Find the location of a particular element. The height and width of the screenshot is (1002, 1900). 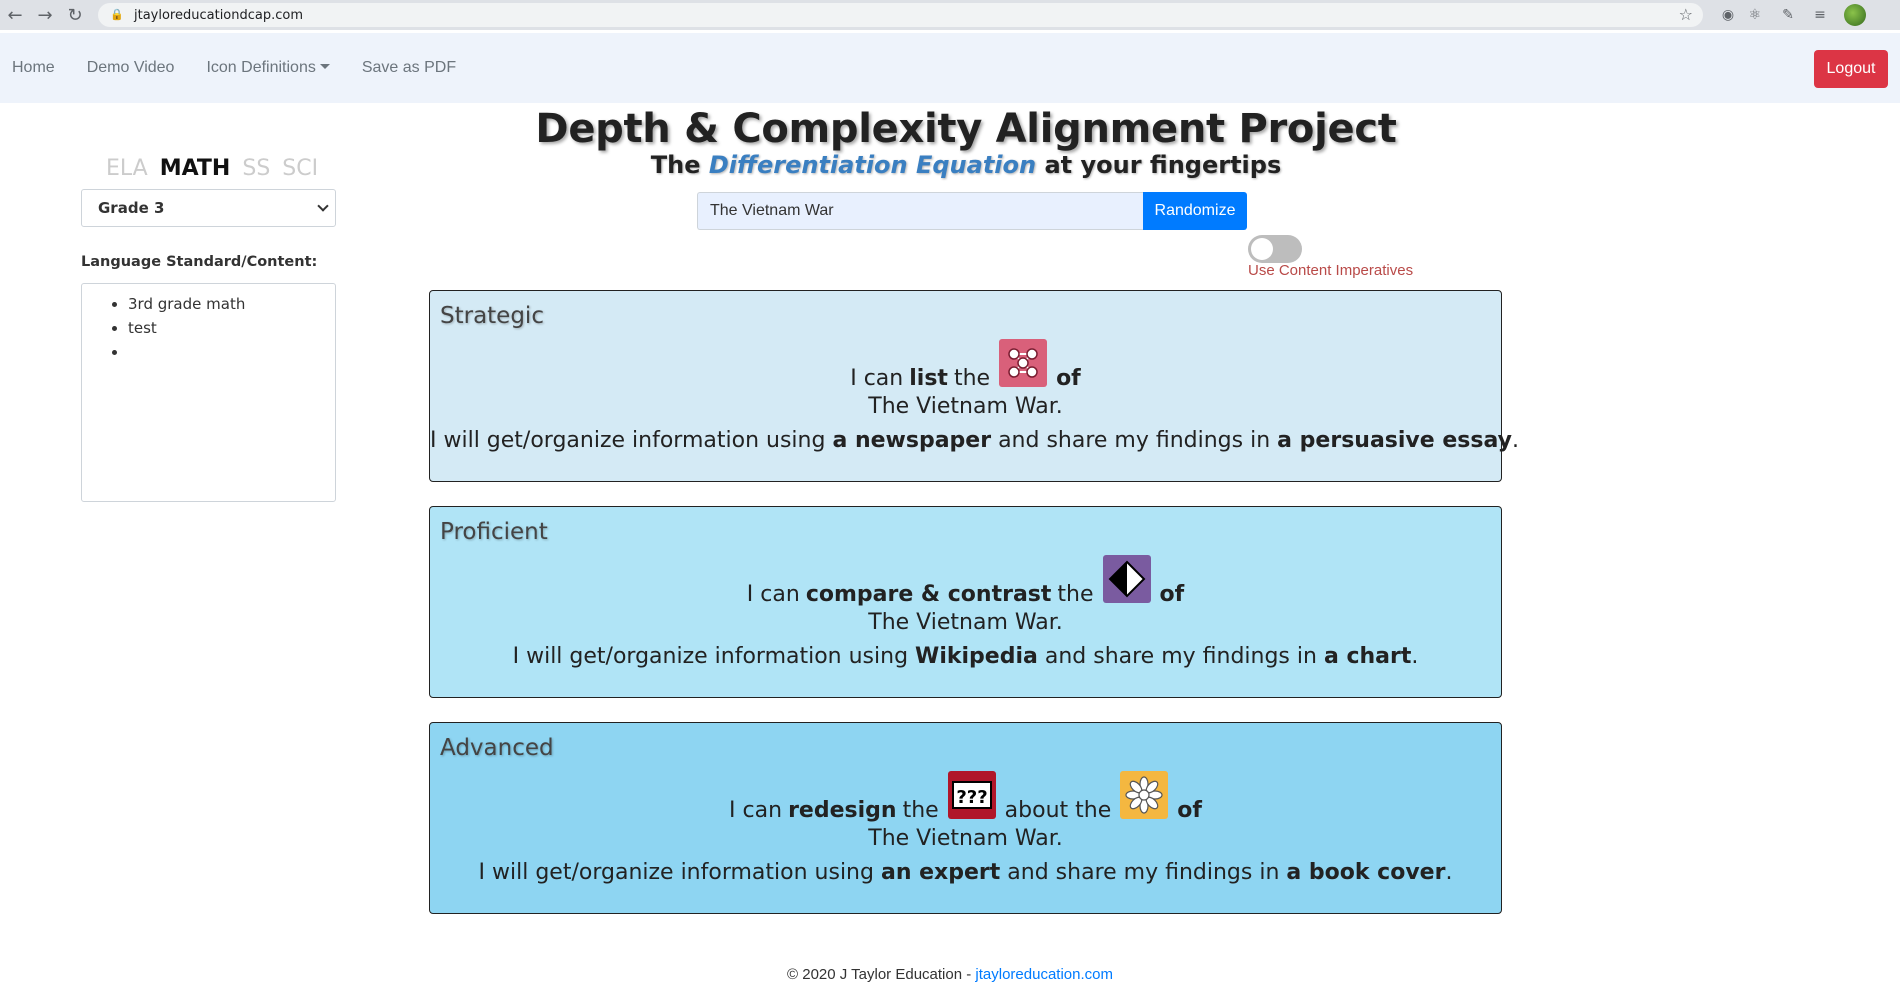

grade-select: Grade 3 is located at coordinates (208, 208).